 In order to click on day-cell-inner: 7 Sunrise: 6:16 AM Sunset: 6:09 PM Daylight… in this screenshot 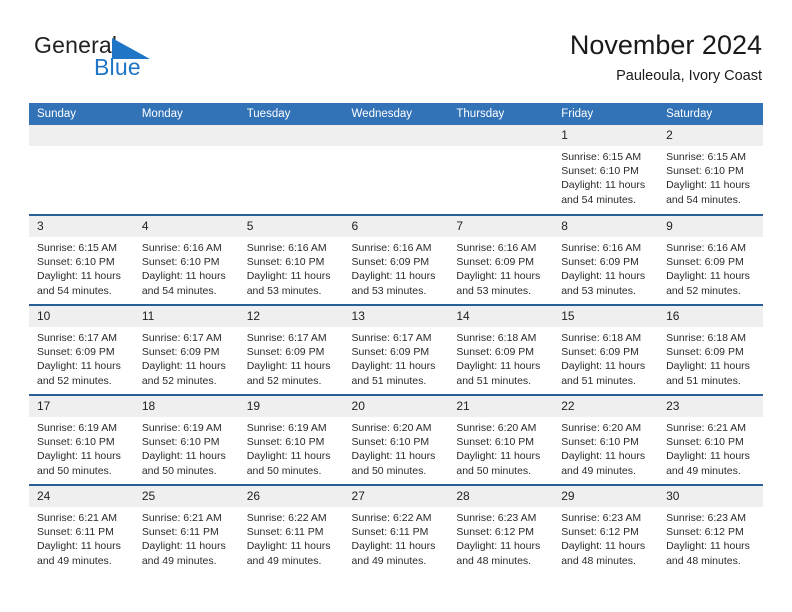, I will do `click(501, 260)`.